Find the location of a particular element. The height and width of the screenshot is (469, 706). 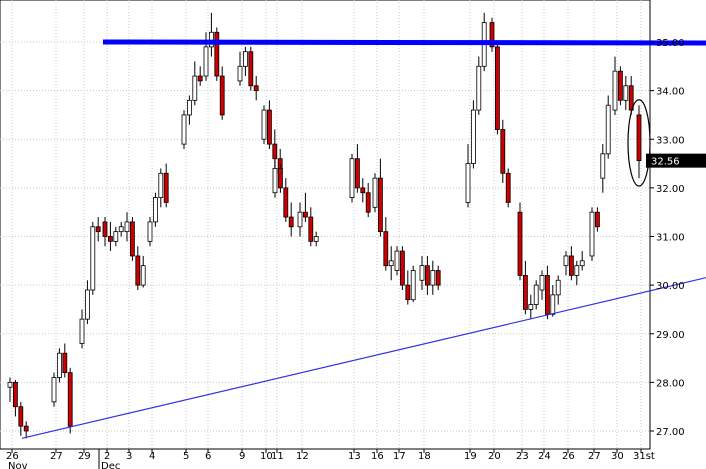

x-tick-label: 3 is located at coordinates (129, 456).